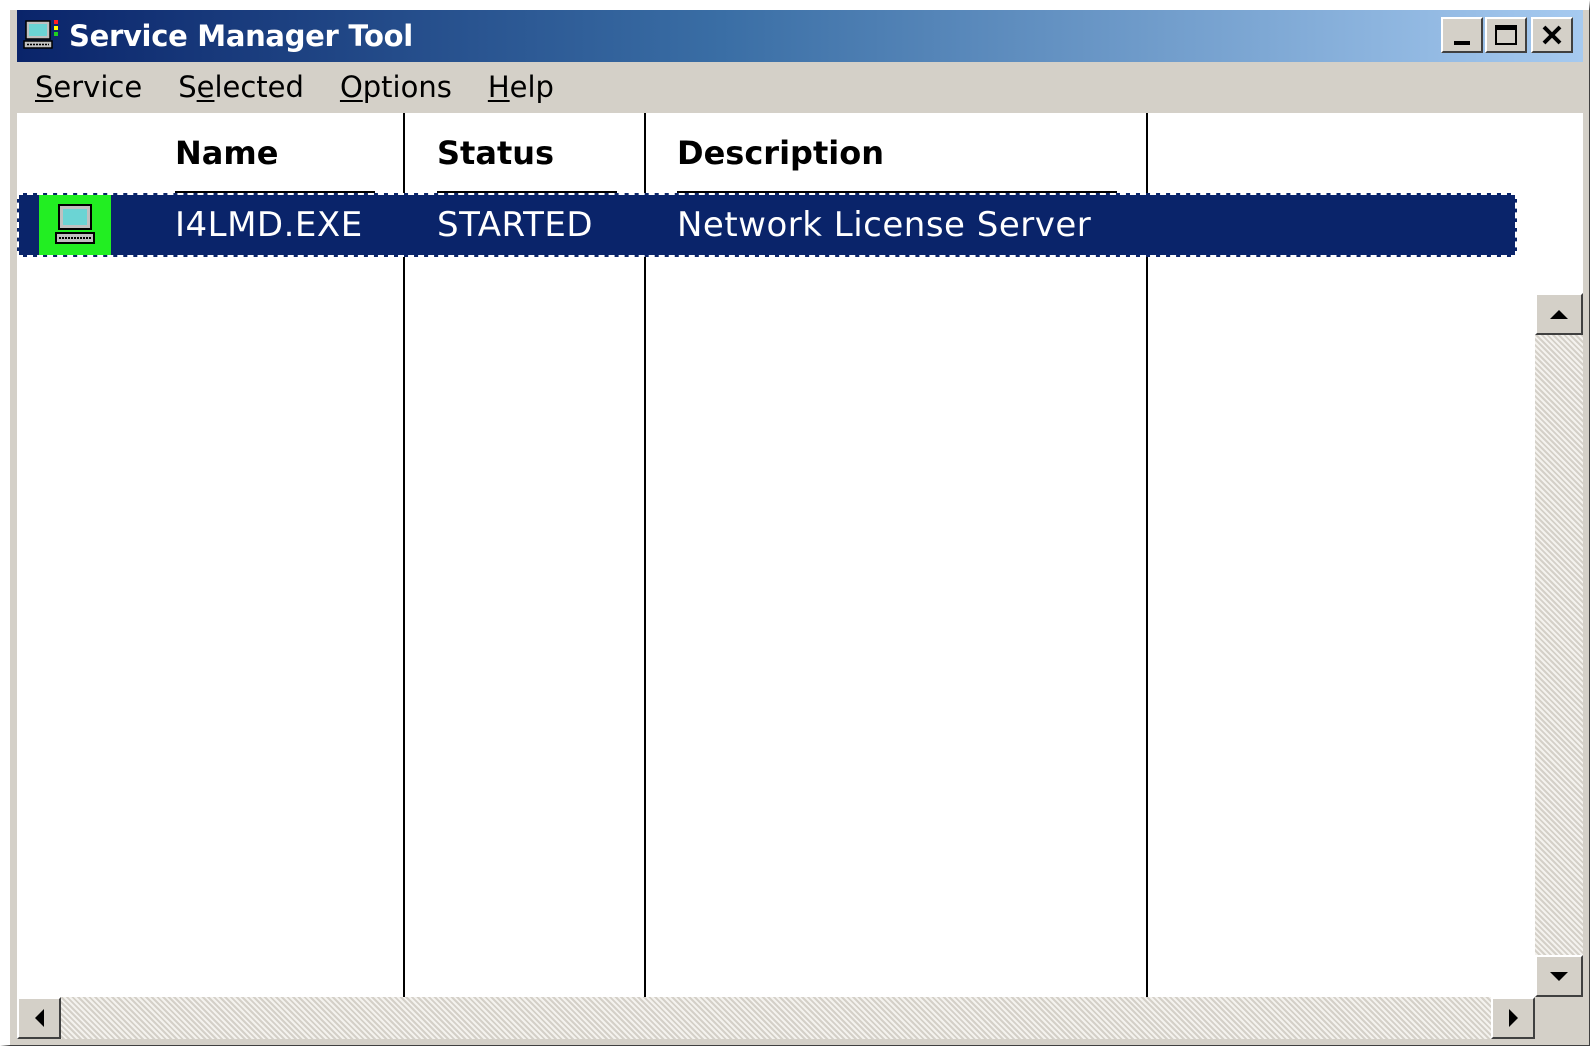 The height and width of the screenshot is (1046, 1590). I want to click on scroll-right-button, so click(1513, 1018).